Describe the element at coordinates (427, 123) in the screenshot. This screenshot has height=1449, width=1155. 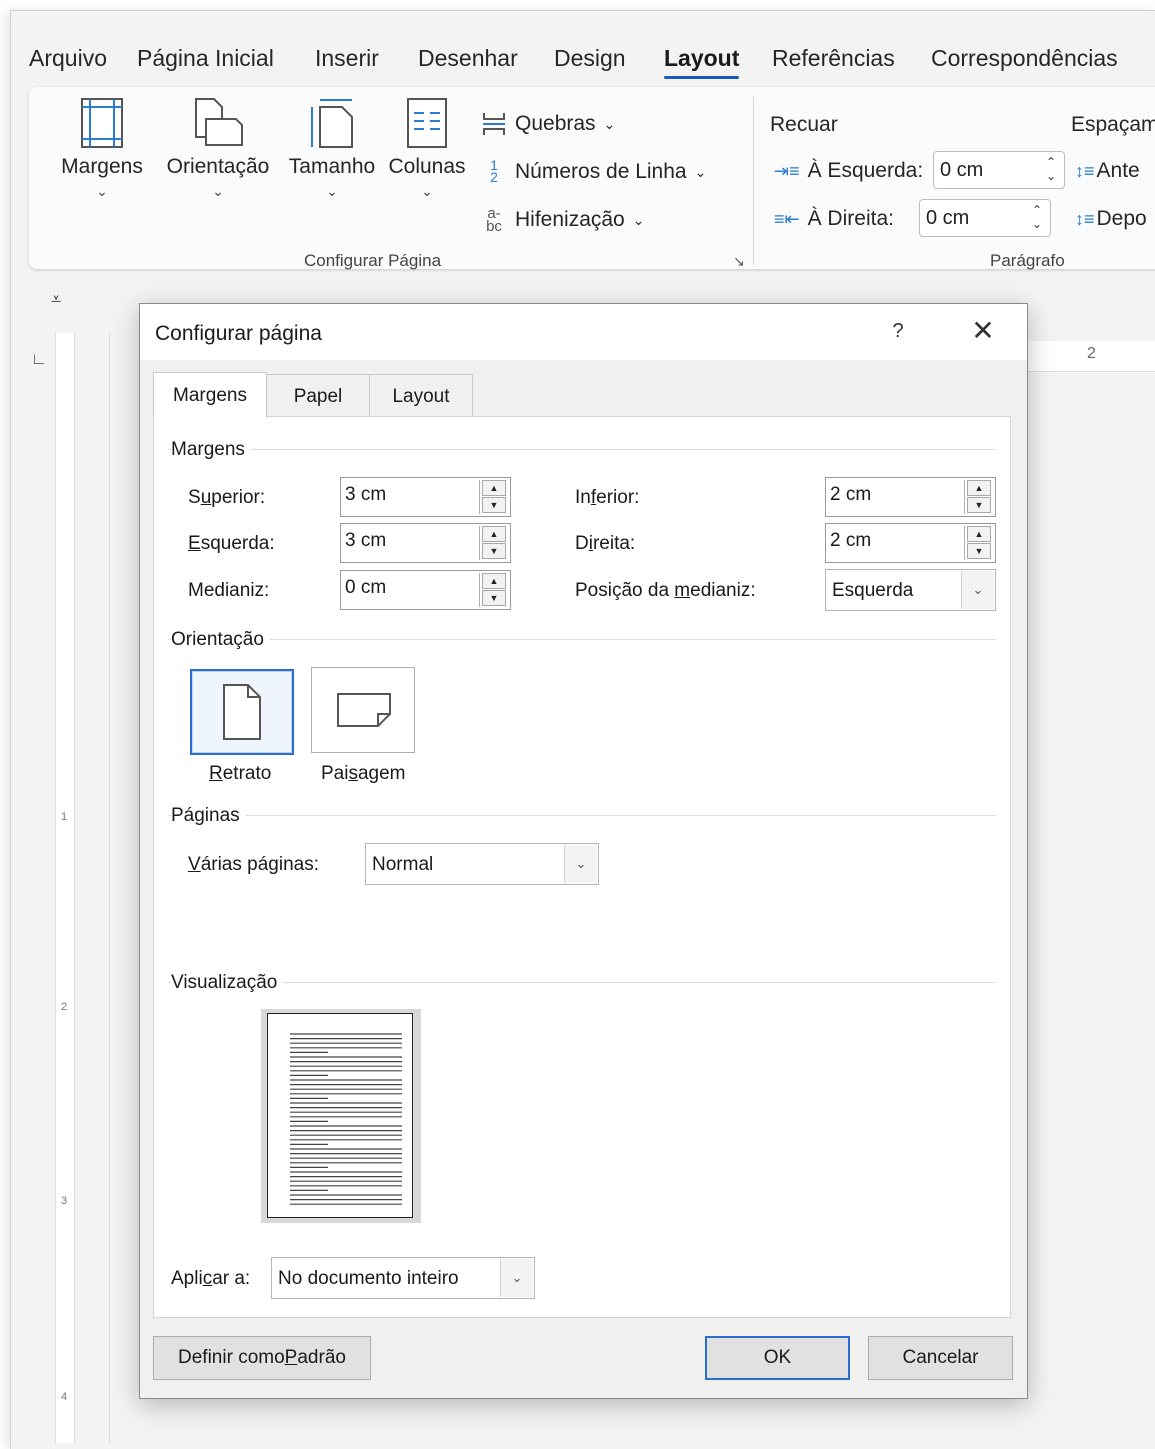
I see `columns-icon` at that location.